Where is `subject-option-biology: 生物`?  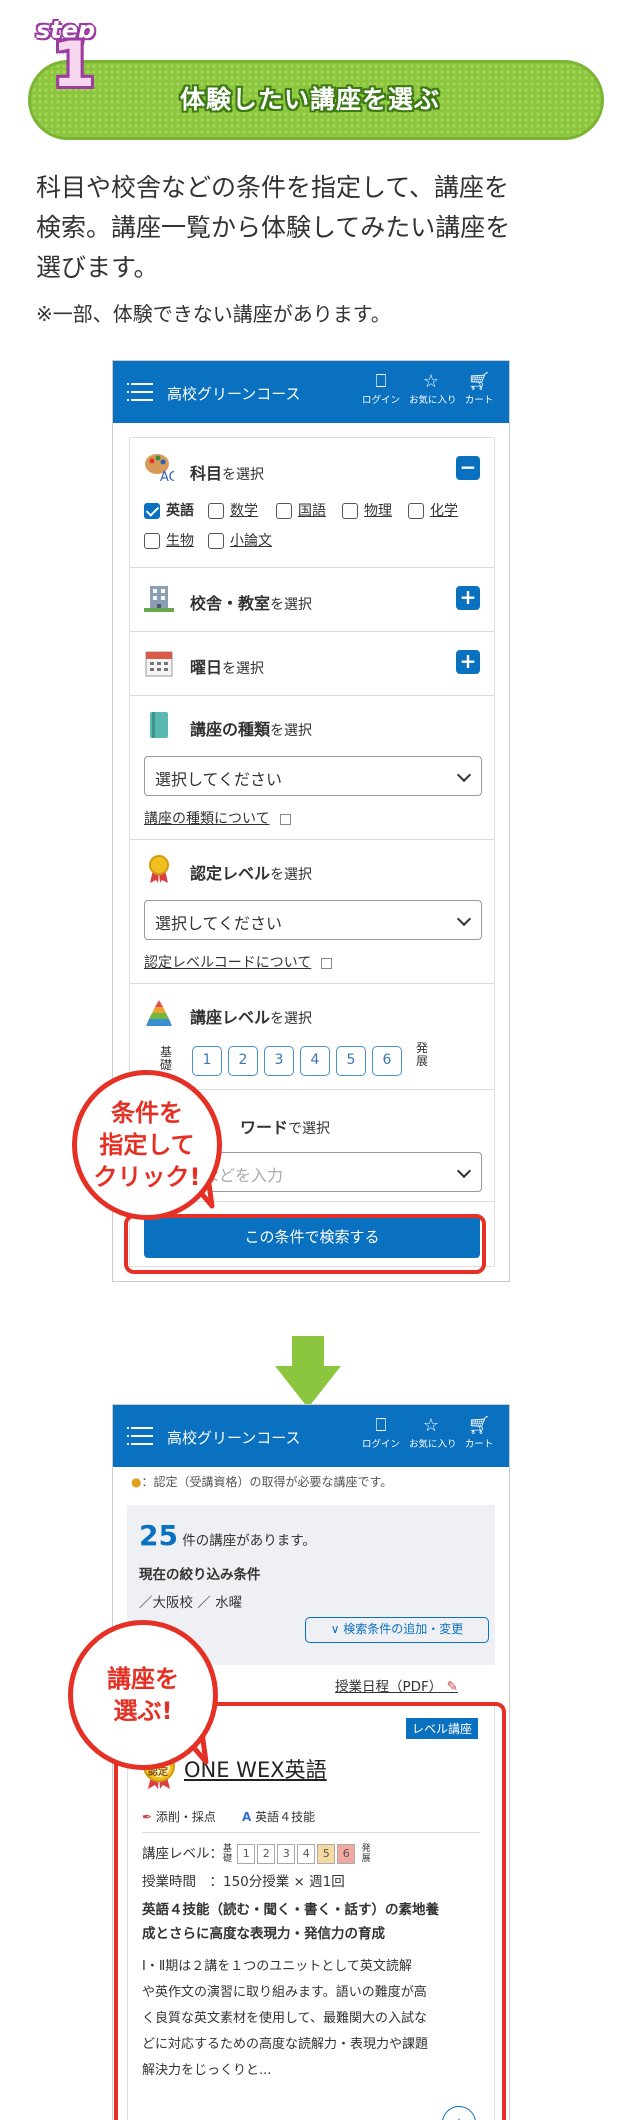 subject-option-biology: 生物 is located at coordinates (169, 540).